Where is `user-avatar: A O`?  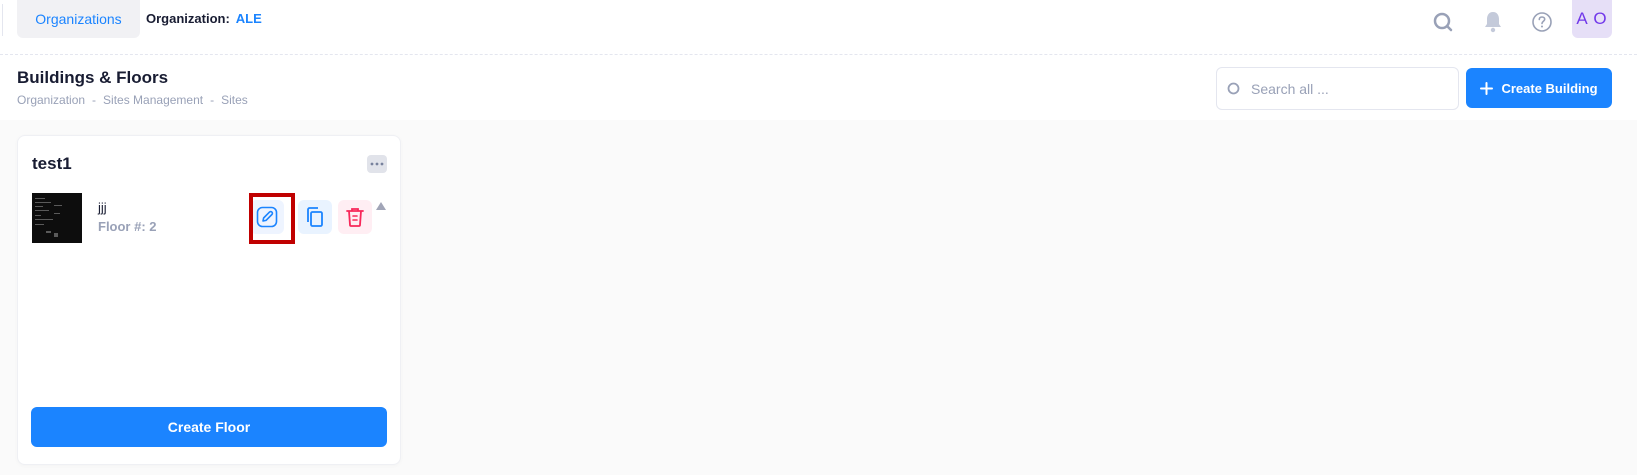 user-avatar: A O is located at coordinates (1592, 19).